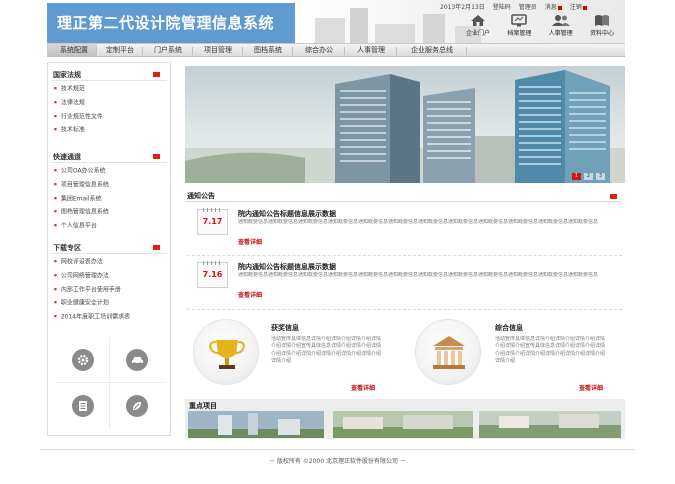  Describe the element at coordinates (319, 50) in the screenshot. I see `nav-office: 综合办公` at that location.